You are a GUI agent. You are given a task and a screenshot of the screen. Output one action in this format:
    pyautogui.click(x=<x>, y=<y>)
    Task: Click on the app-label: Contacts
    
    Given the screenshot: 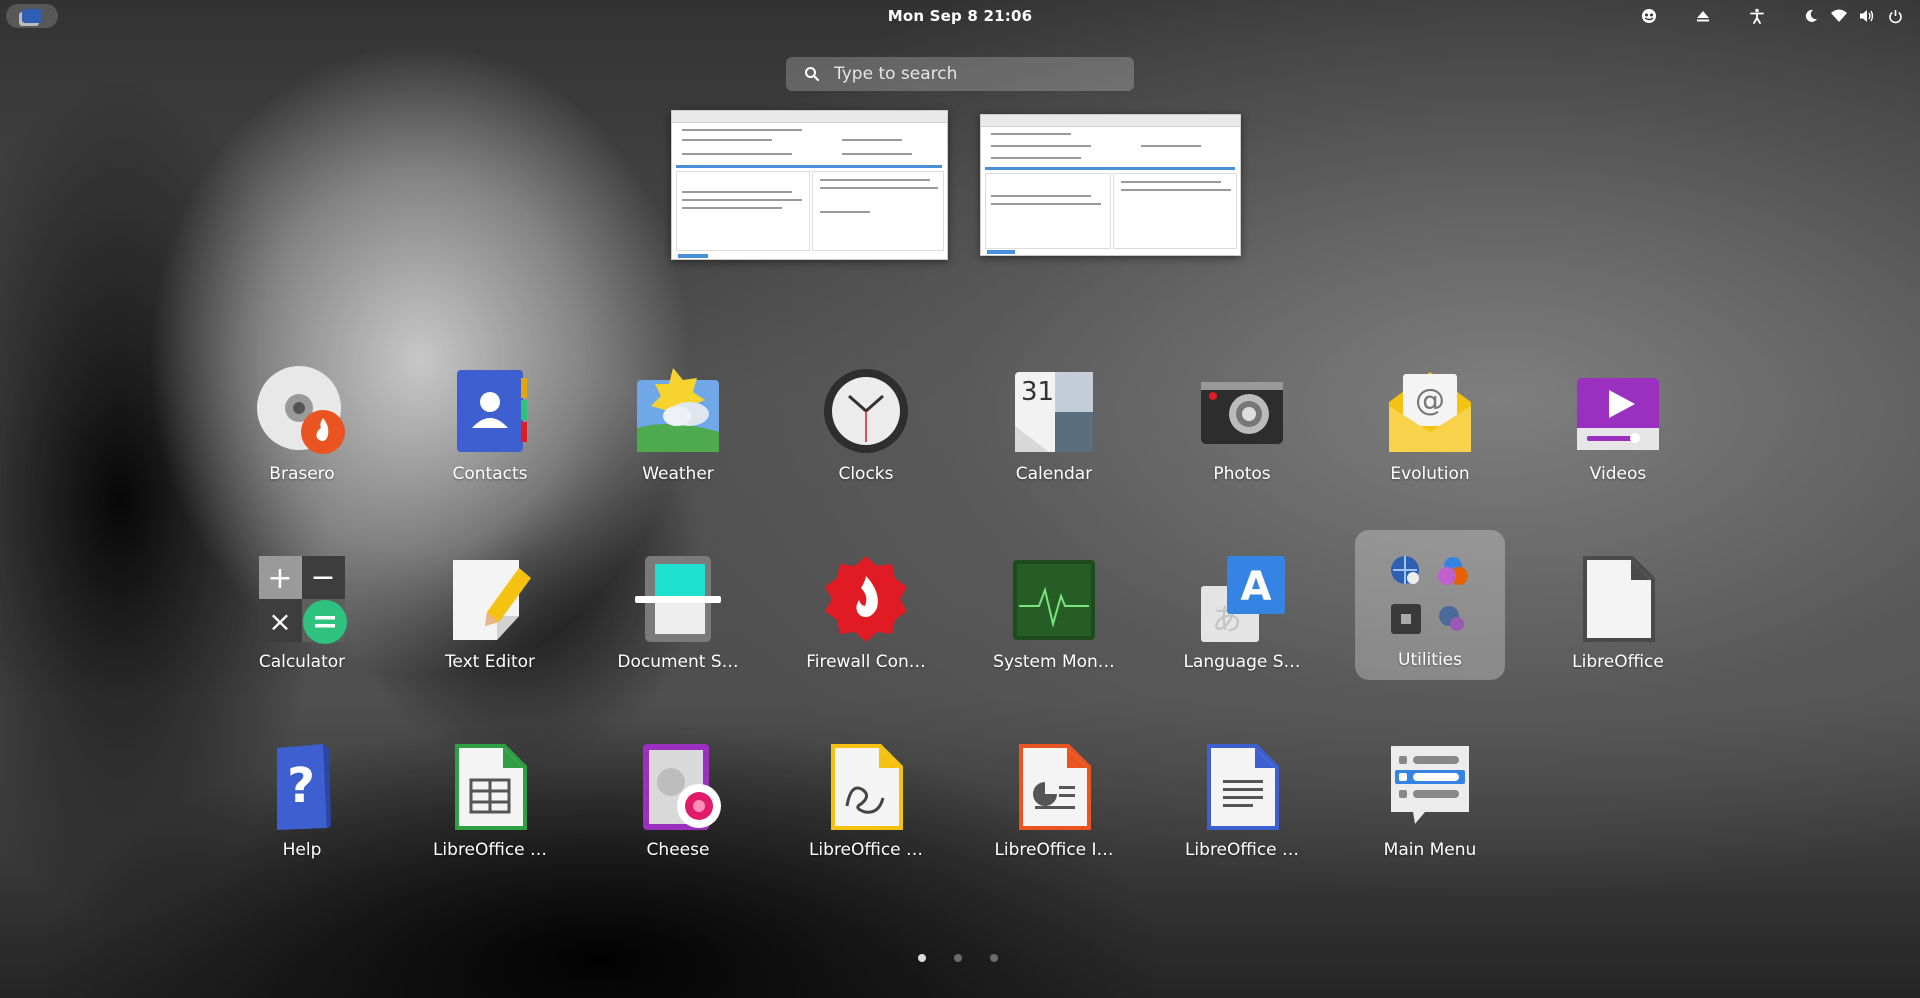 What is the action you would take?
    pyautogui.click(x=490, y=474)
    